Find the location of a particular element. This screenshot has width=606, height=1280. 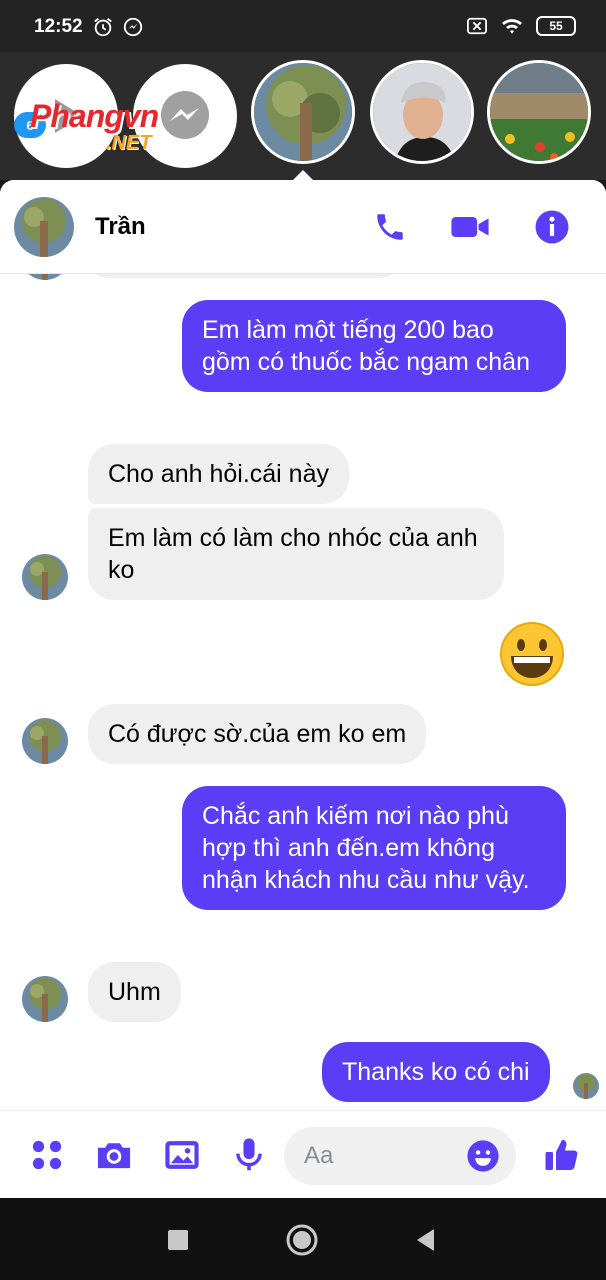

message-text: Uhm is located at coordinates (134, 992).